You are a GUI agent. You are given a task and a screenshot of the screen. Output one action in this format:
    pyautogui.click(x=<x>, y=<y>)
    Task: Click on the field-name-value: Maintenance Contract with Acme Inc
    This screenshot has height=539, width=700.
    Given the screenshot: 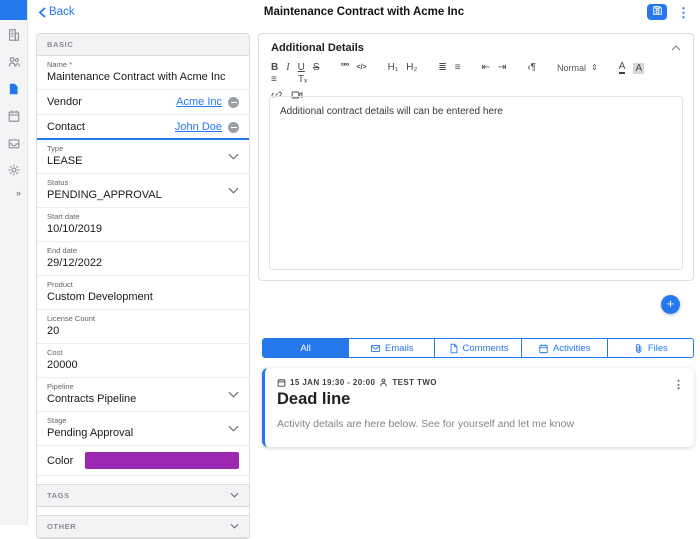 What is the action you would take?
    pyautogui.click(x=136, y=77)
    